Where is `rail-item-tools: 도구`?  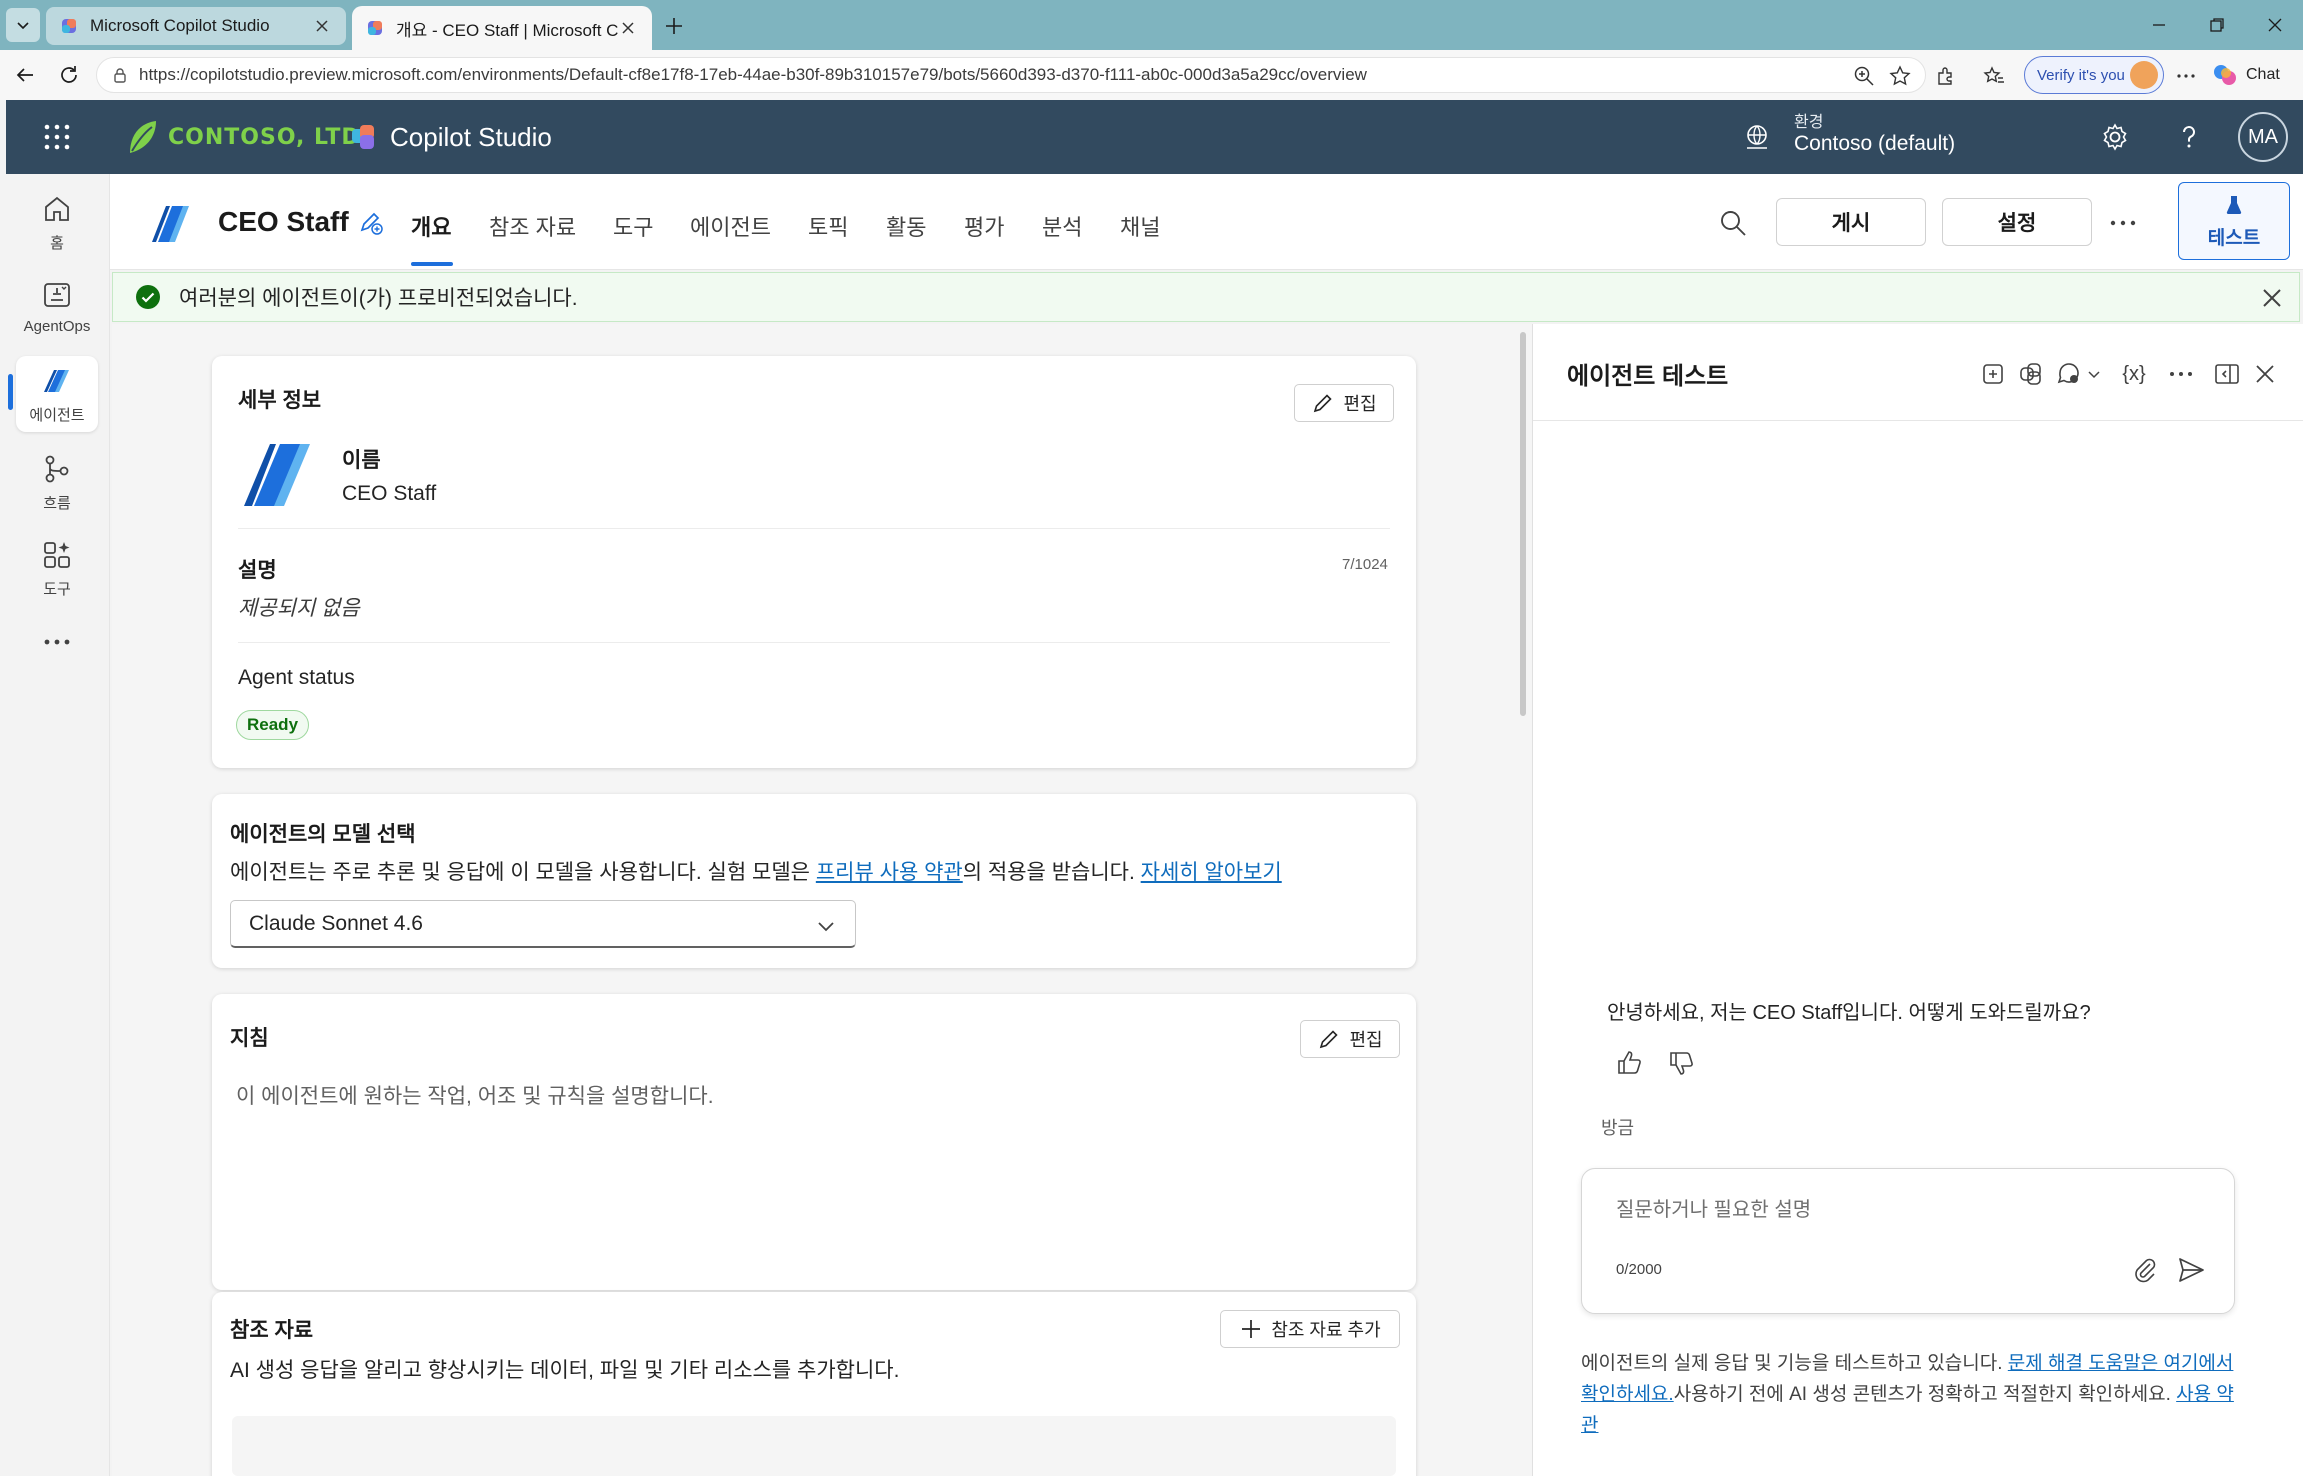 rail-item-tools: 도구 is located at coordinates (57, 568).